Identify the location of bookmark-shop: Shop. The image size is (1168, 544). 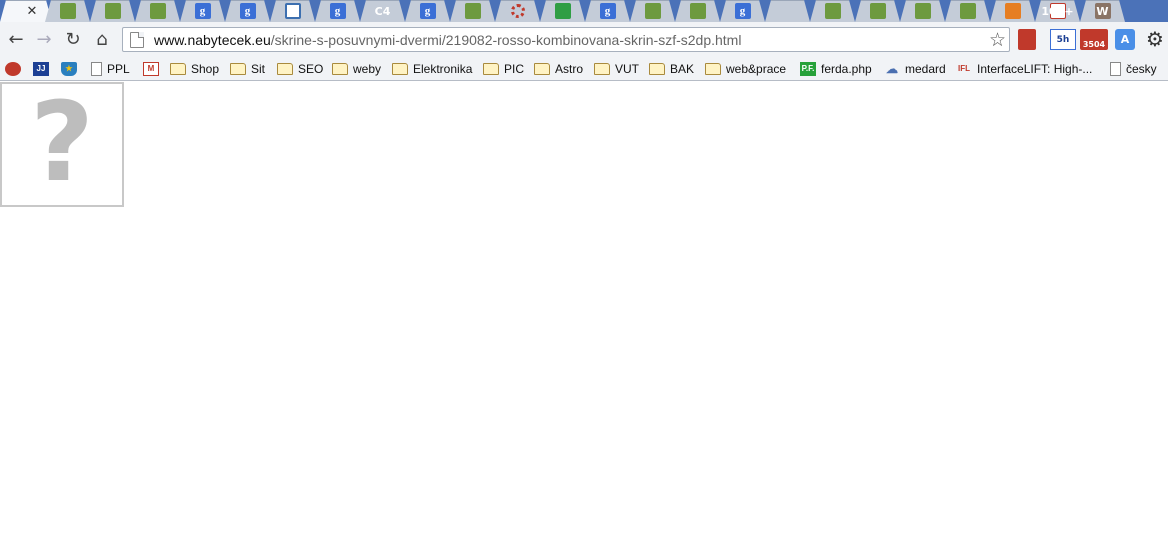
(194, 68).